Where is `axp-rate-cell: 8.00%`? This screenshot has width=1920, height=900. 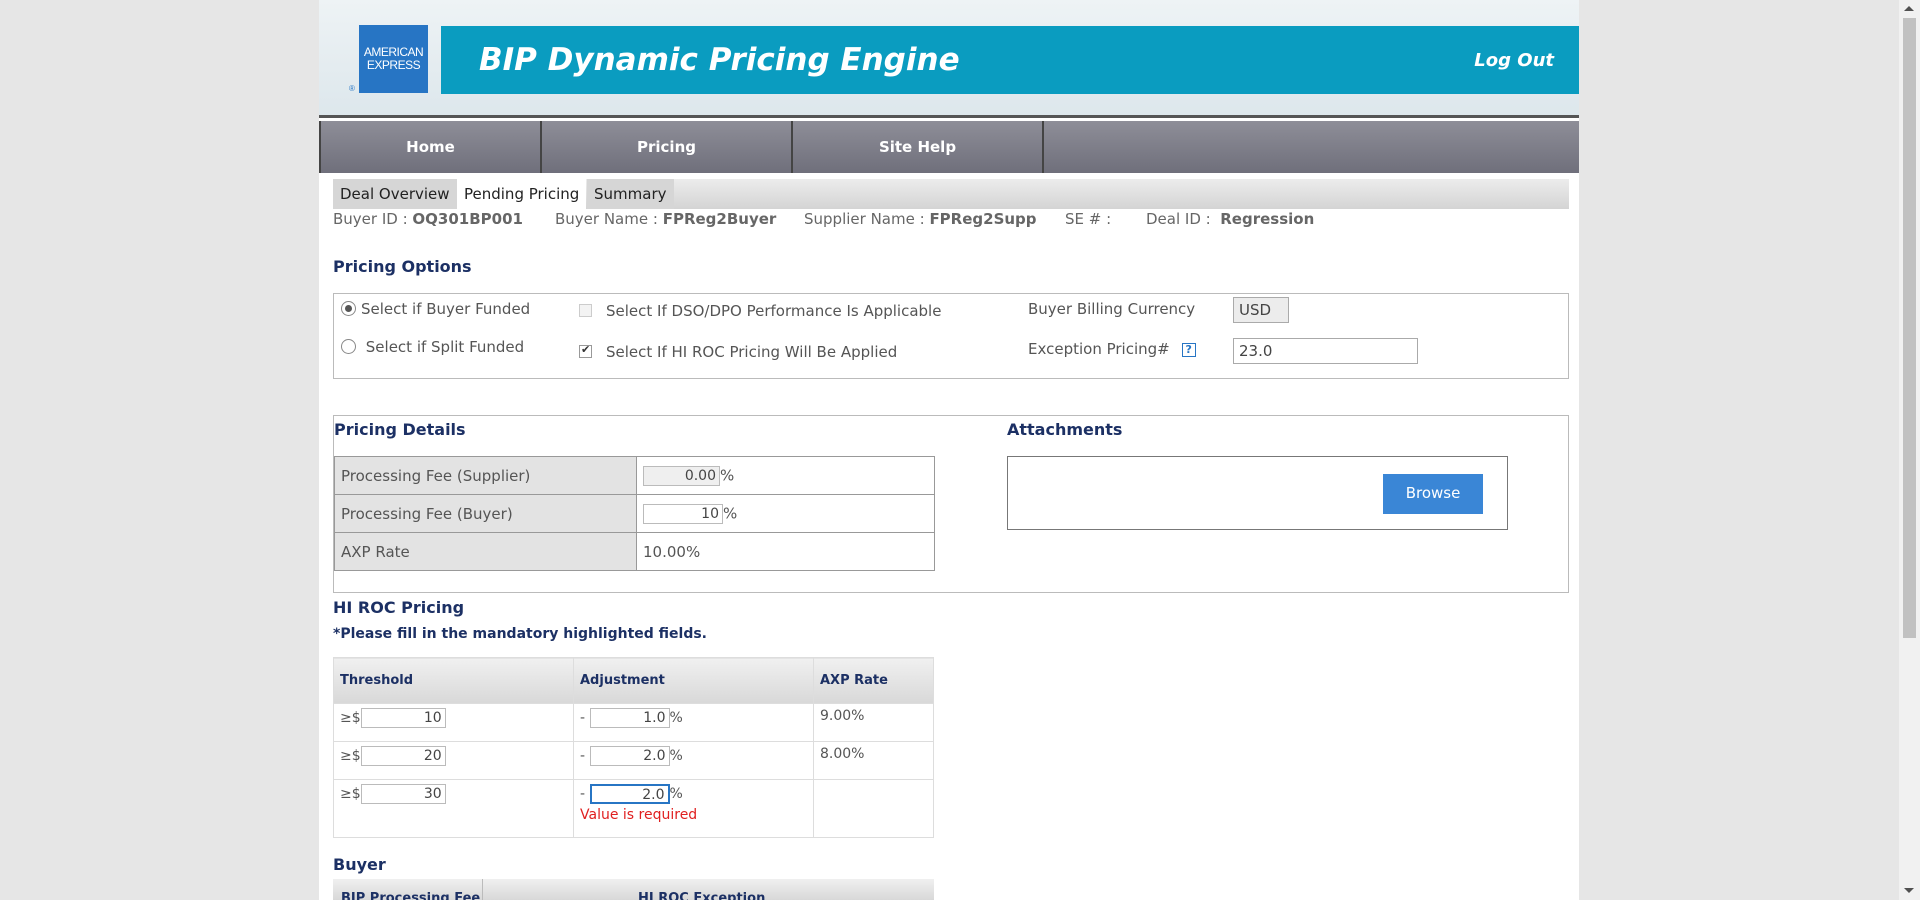
axp-rate-cell: 8.00% is located at coordinates (873, 760).